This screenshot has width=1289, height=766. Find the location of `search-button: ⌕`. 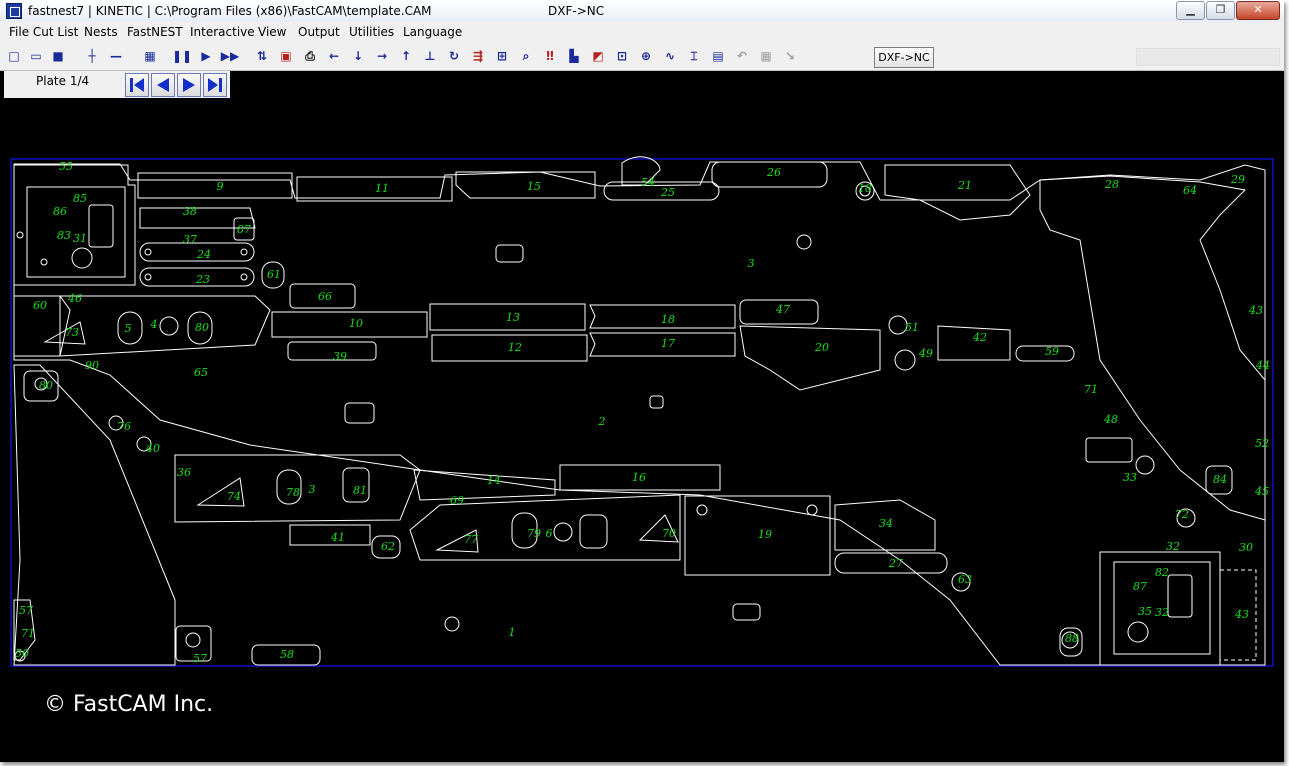

search-button: ⌕ is located at coordinates (526, 56).